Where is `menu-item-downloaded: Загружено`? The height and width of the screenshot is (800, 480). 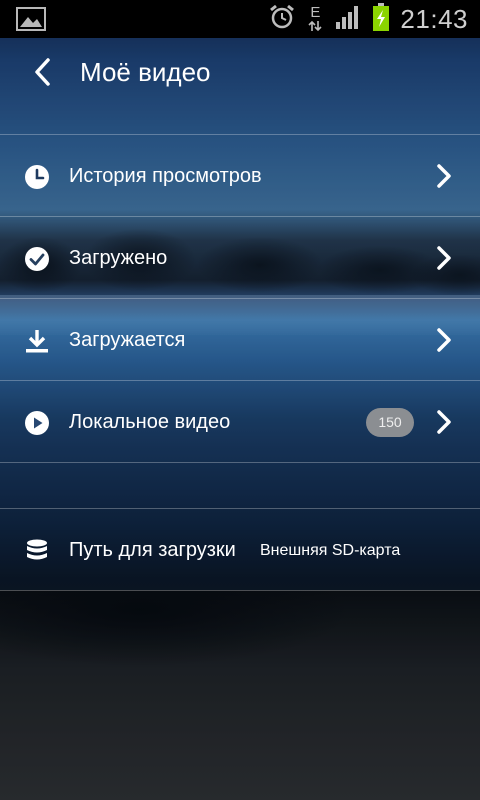 menu-item-downloaded: Загружено is located at coordinates (240, 258).